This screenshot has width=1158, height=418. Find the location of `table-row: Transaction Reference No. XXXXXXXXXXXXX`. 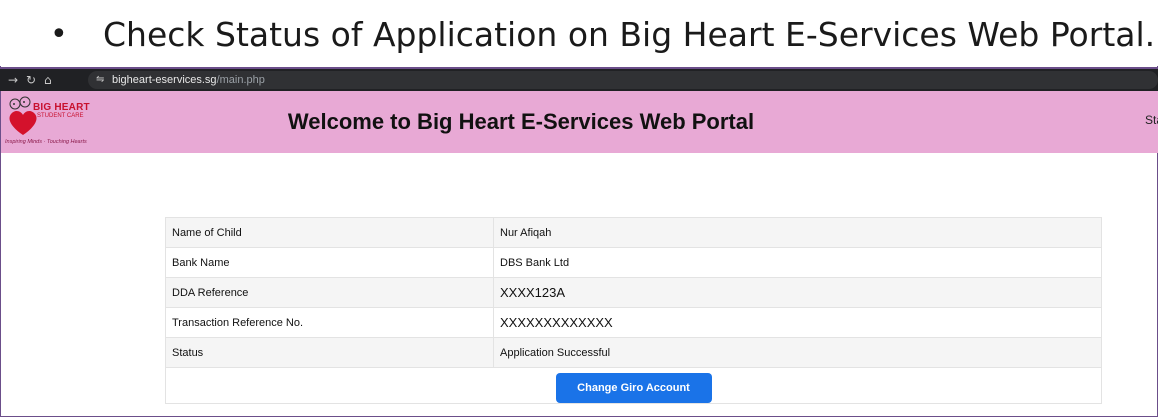

table-row: Transaction Reference No. XXXXXXXXXXXXX is located at coordinates (633, 322).